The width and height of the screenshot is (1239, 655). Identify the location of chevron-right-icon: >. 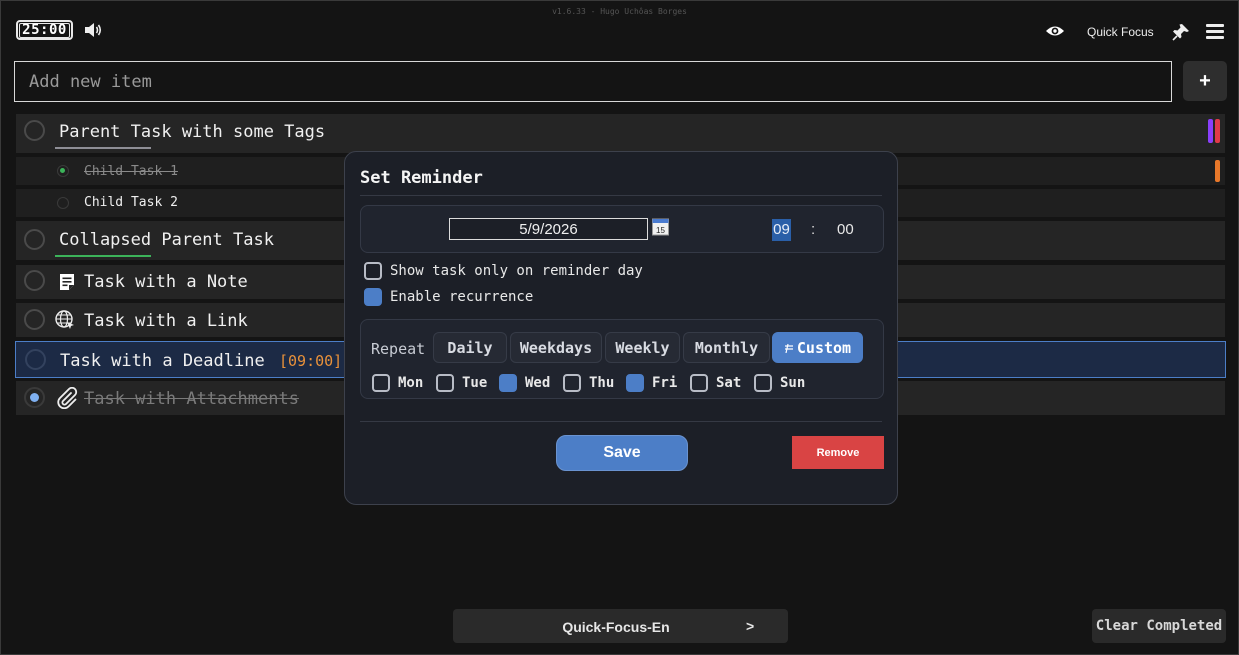
(750, 626).